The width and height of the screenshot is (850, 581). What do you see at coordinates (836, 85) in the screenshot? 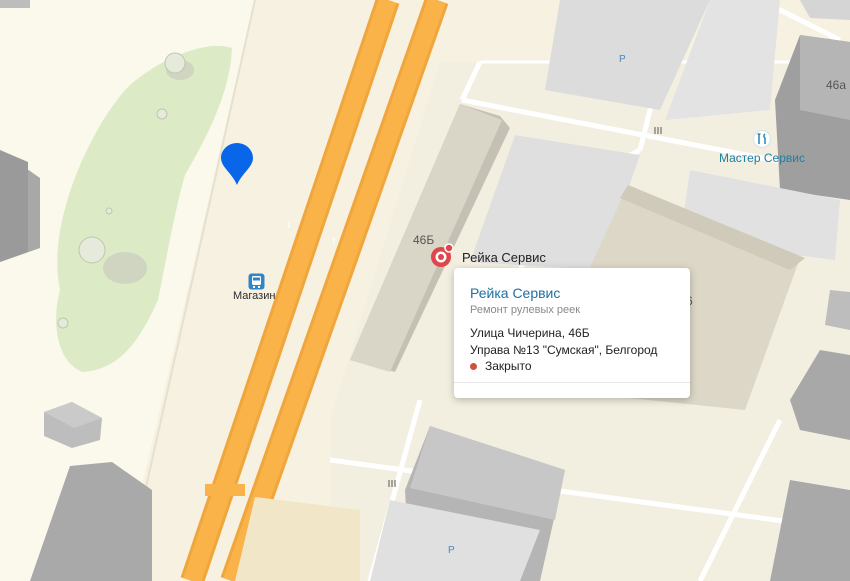
I see `building-number-46a: 46а` at bounding box center [836, 85].